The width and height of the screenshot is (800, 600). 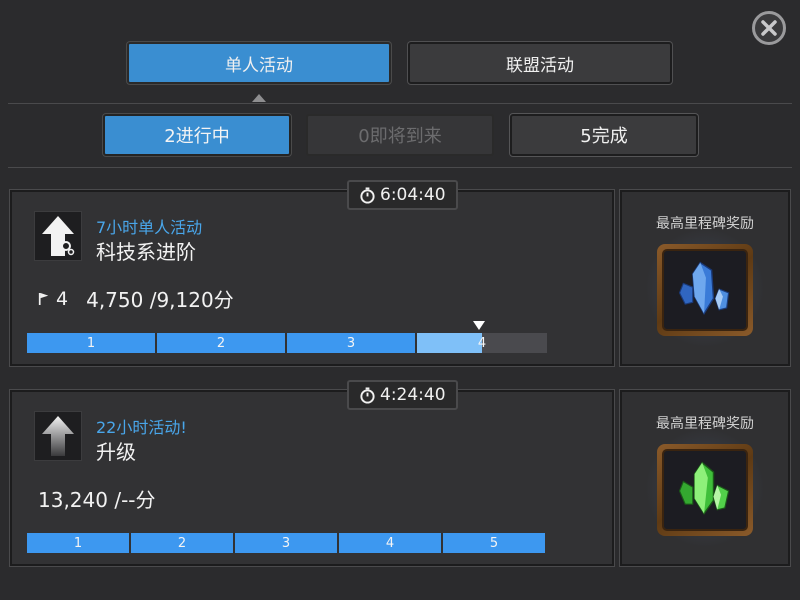 I want to click on milestone-progress-bar: 1 2 3 4 5, so click(x=288, y=543).